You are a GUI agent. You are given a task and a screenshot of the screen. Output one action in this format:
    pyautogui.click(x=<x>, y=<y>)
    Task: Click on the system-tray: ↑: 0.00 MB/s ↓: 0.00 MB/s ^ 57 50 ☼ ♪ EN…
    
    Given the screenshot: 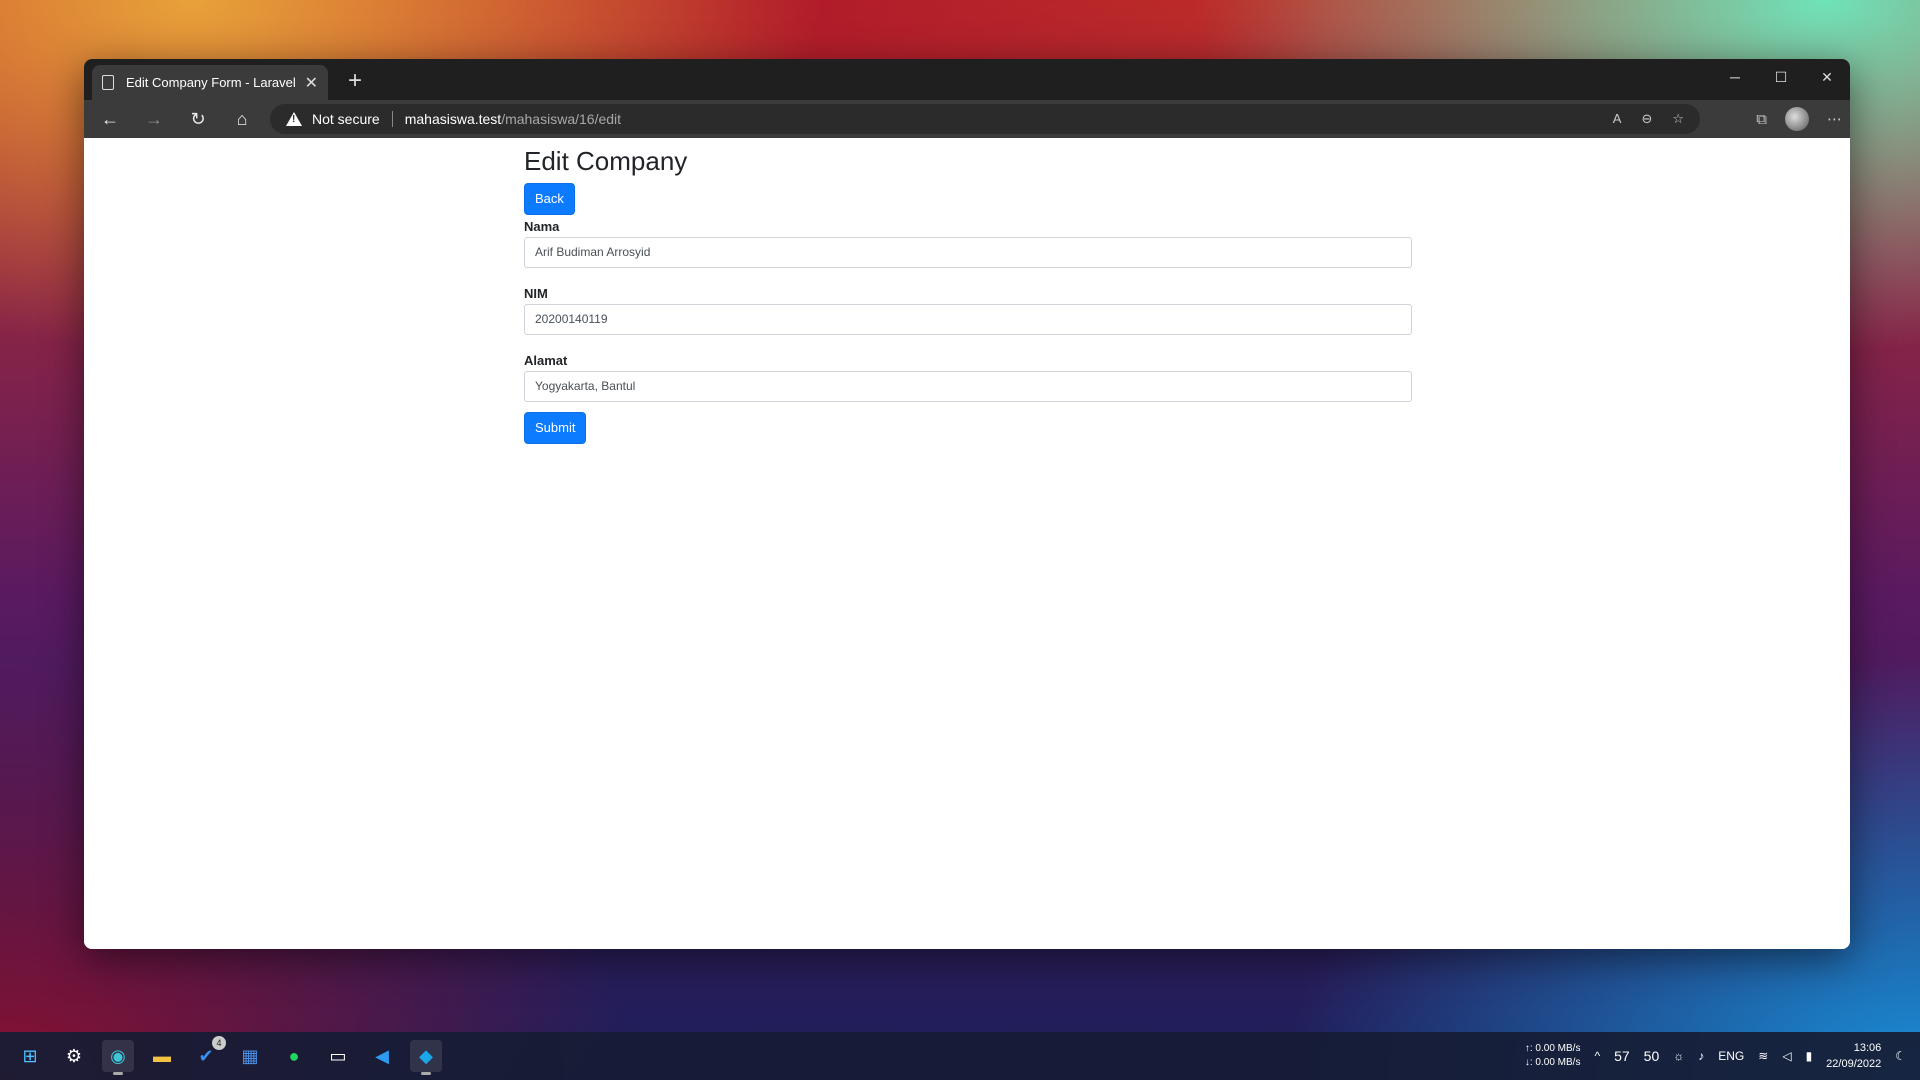 What is the action you would take?
    pyautogui.click(x=1715, y=1056)
    